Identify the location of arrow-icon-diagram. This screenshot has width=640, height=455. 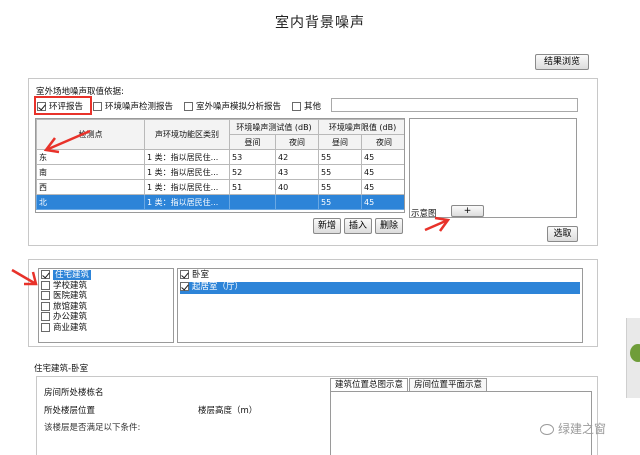
(437, 224).